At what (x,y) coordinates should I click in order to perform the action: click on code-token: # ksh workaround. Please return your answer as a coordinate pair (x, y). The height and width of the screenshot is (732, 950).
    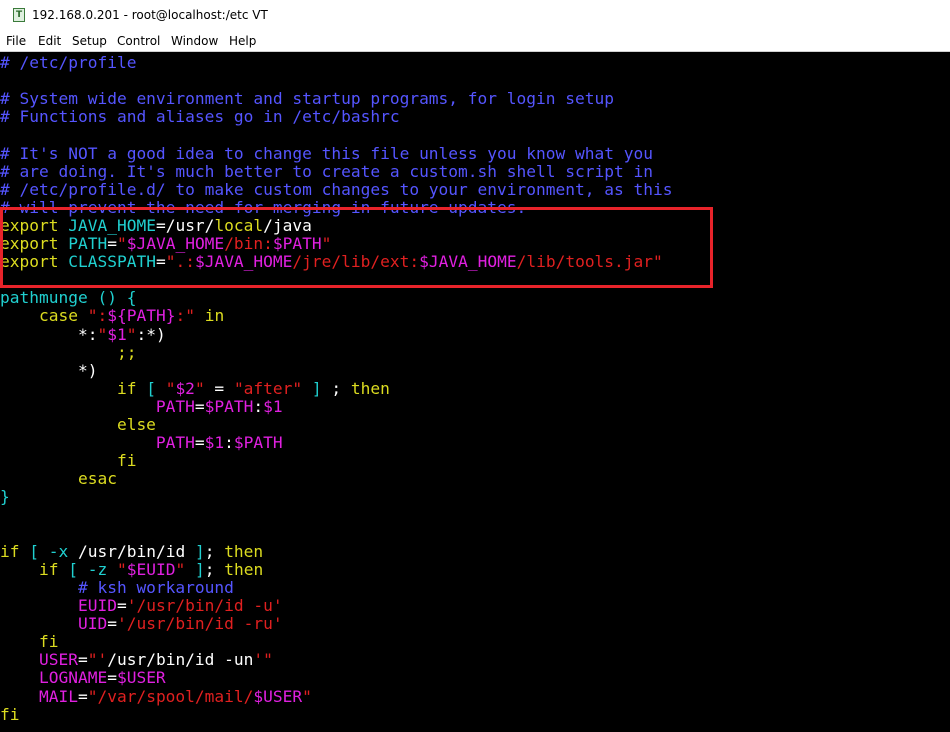
    Looking at the image, I should click on (117, 587).